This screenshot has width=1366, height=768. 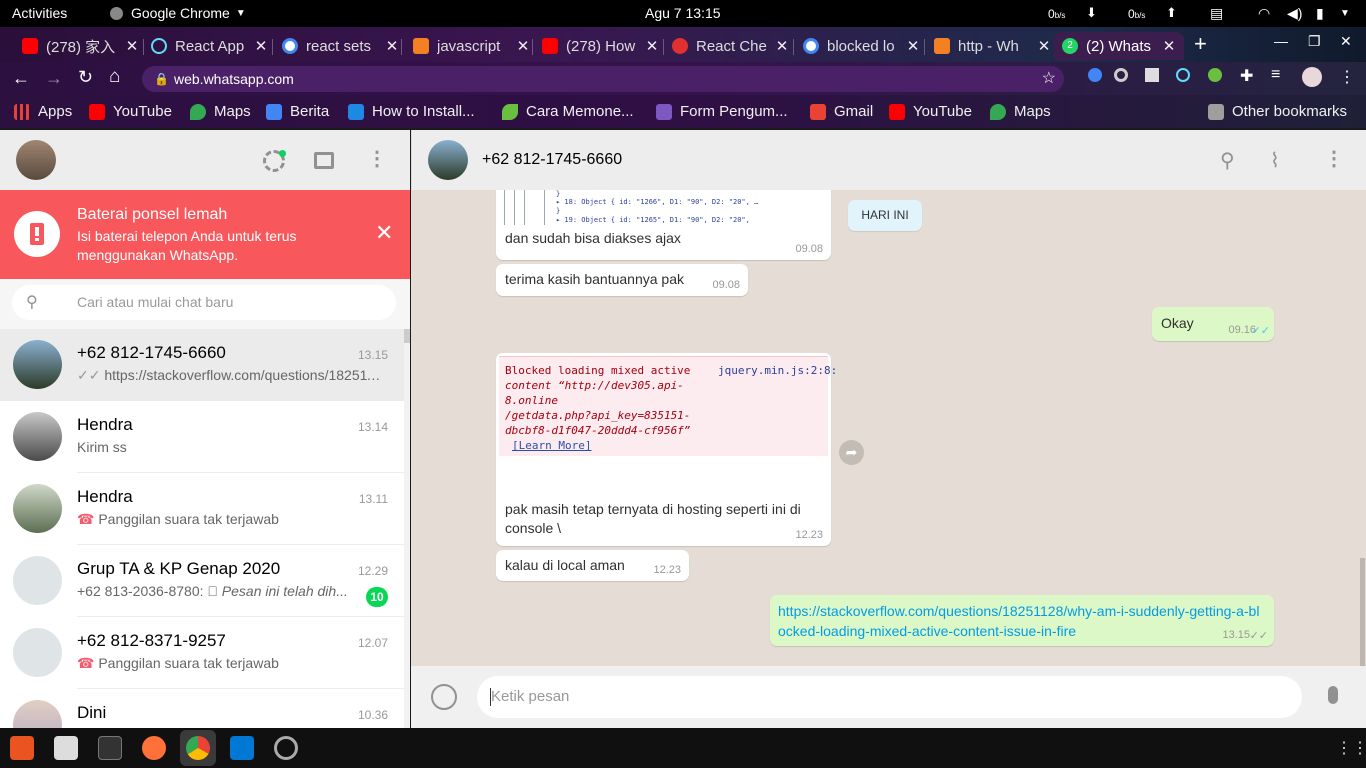 I want to click on forward-icon: →, so click(x=54, y=78).